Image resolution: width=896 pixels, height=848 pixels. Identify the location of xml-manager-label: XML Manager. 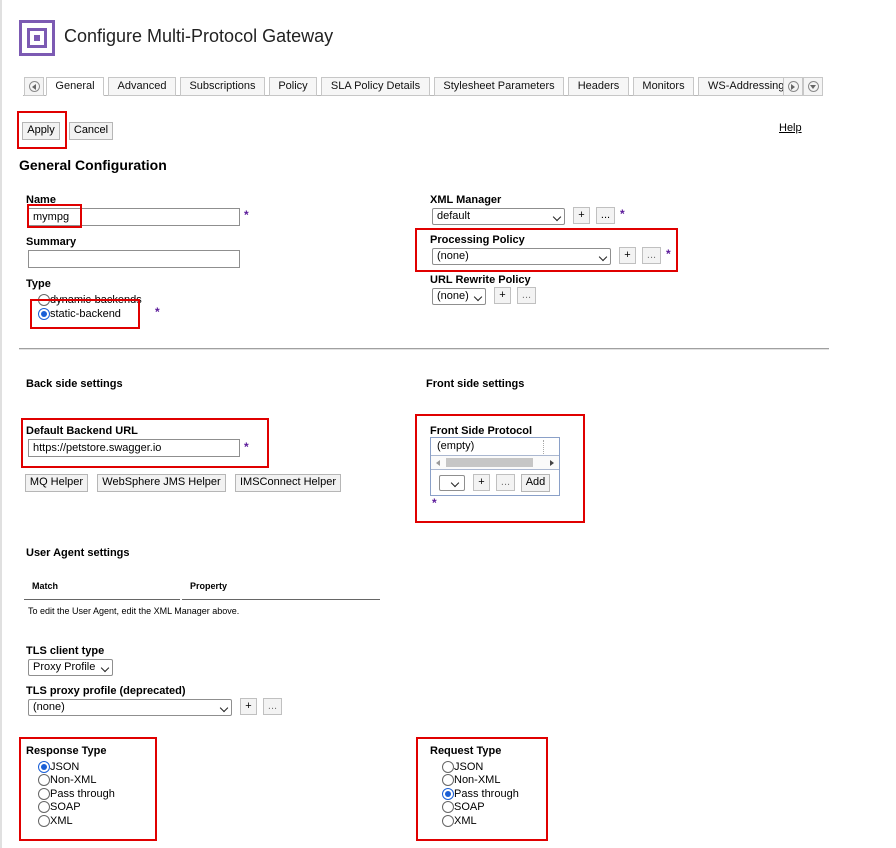
(466, 200).